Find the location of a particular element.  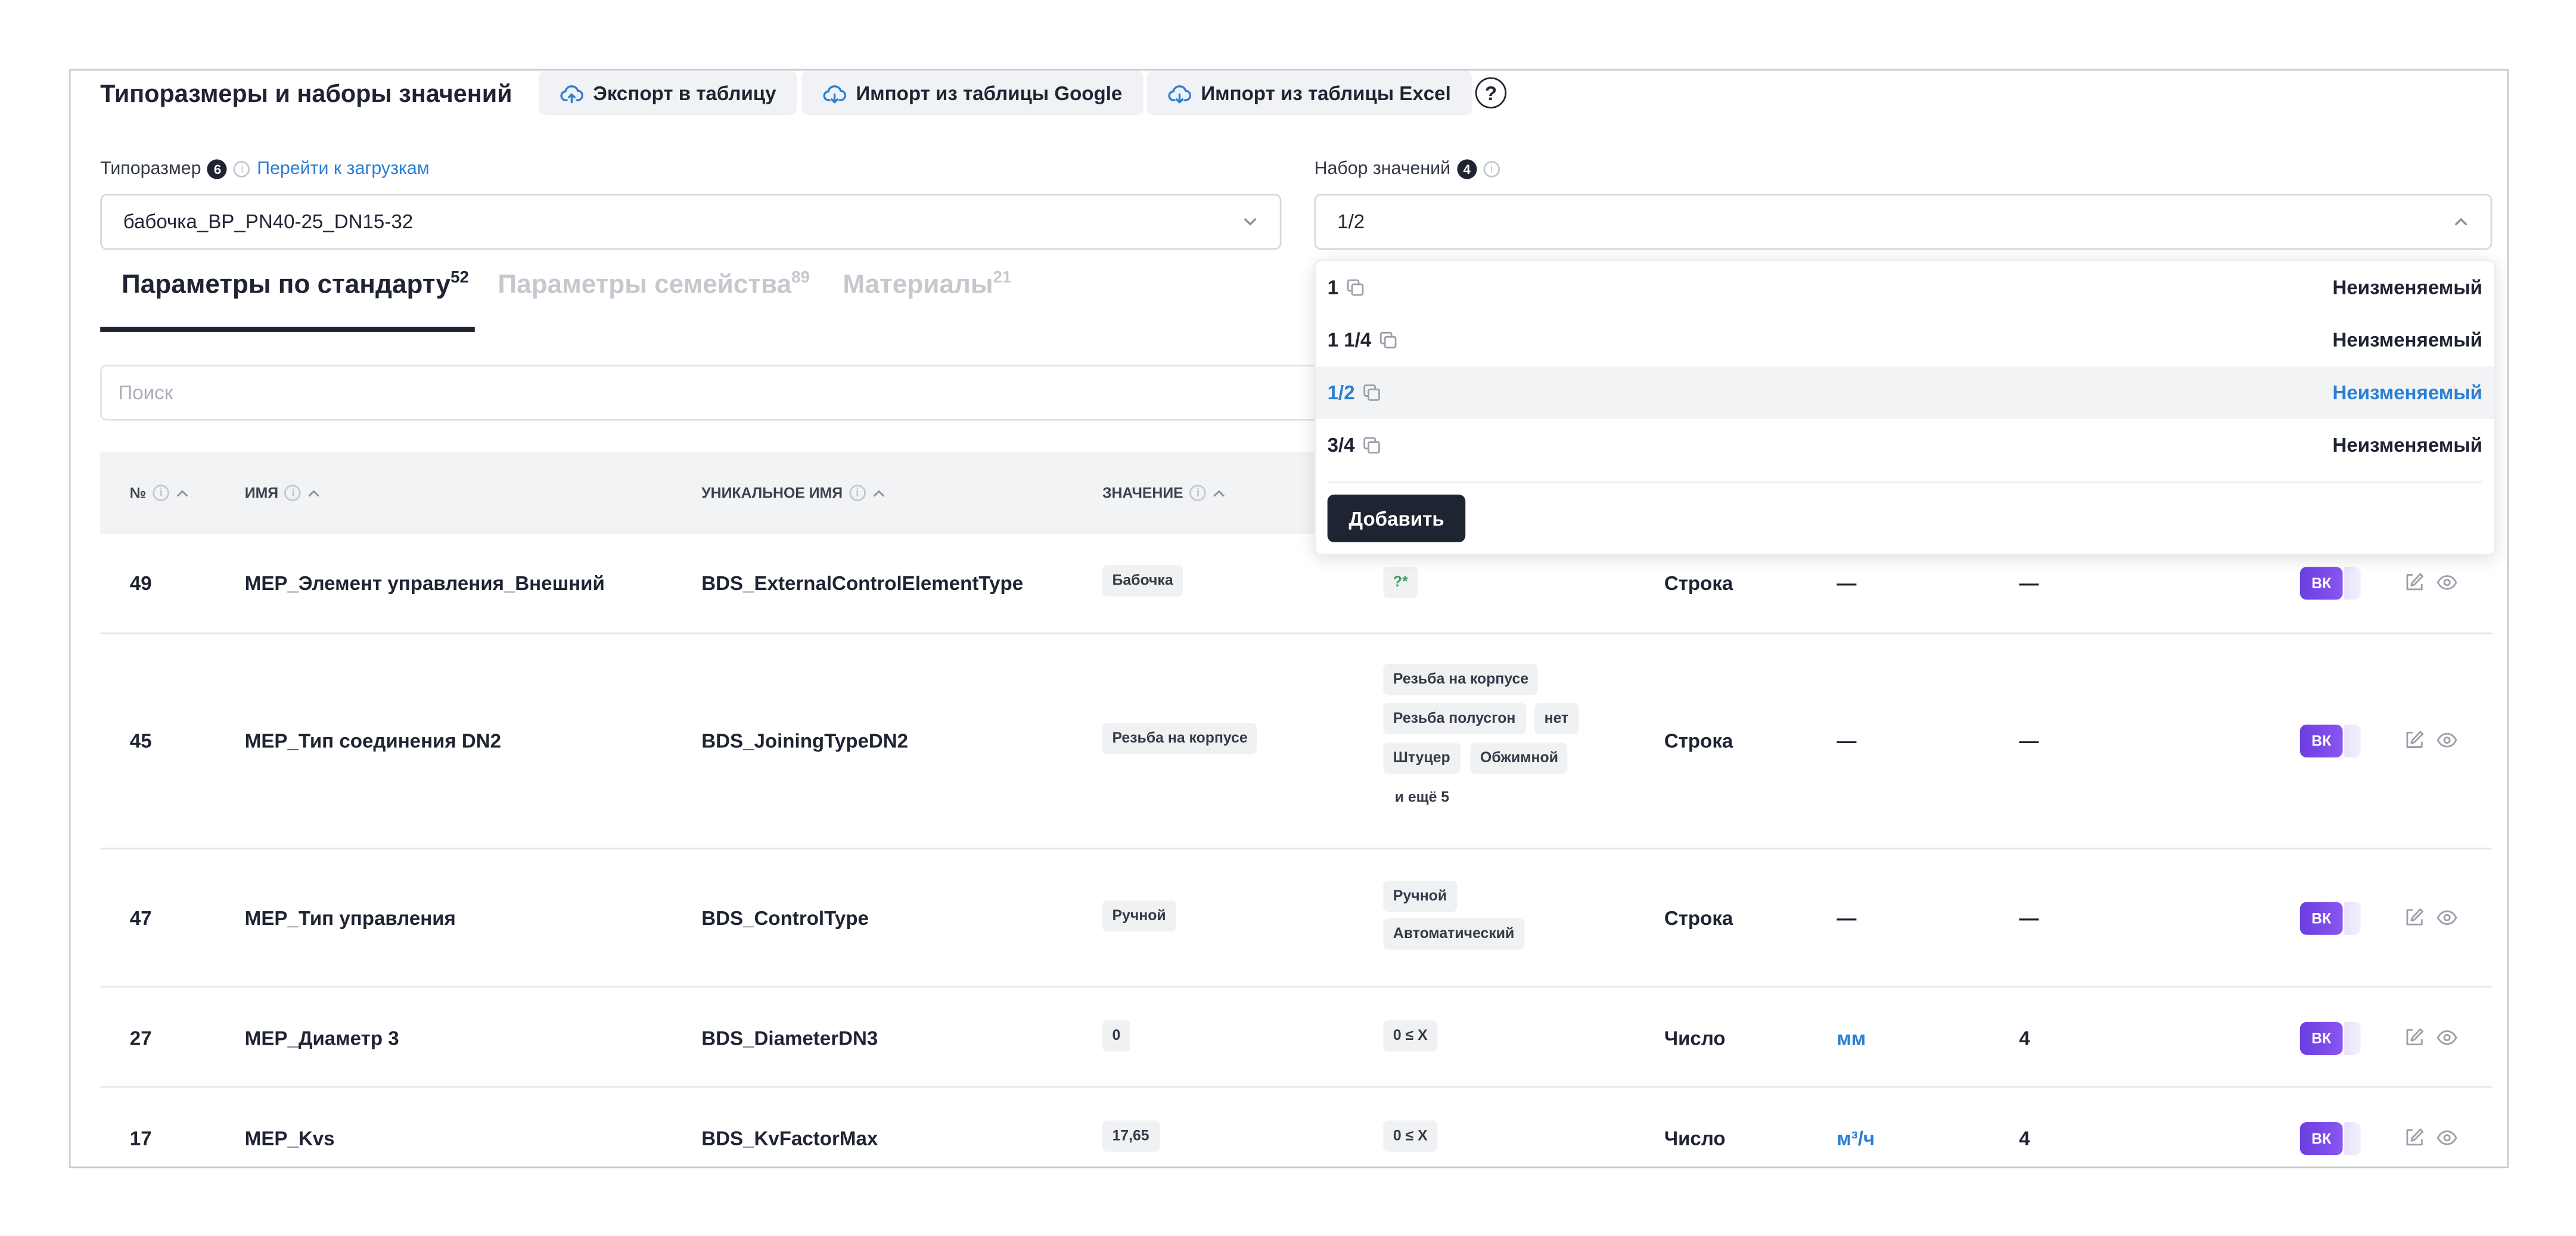

limit-chip: Автоматический is located at coordinates (1453, 934).